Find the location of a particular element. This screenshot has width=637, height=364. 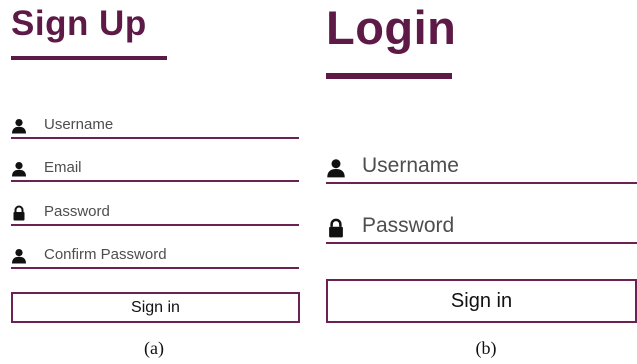

signup-password-field: Password is located at coordinates (155, 213).